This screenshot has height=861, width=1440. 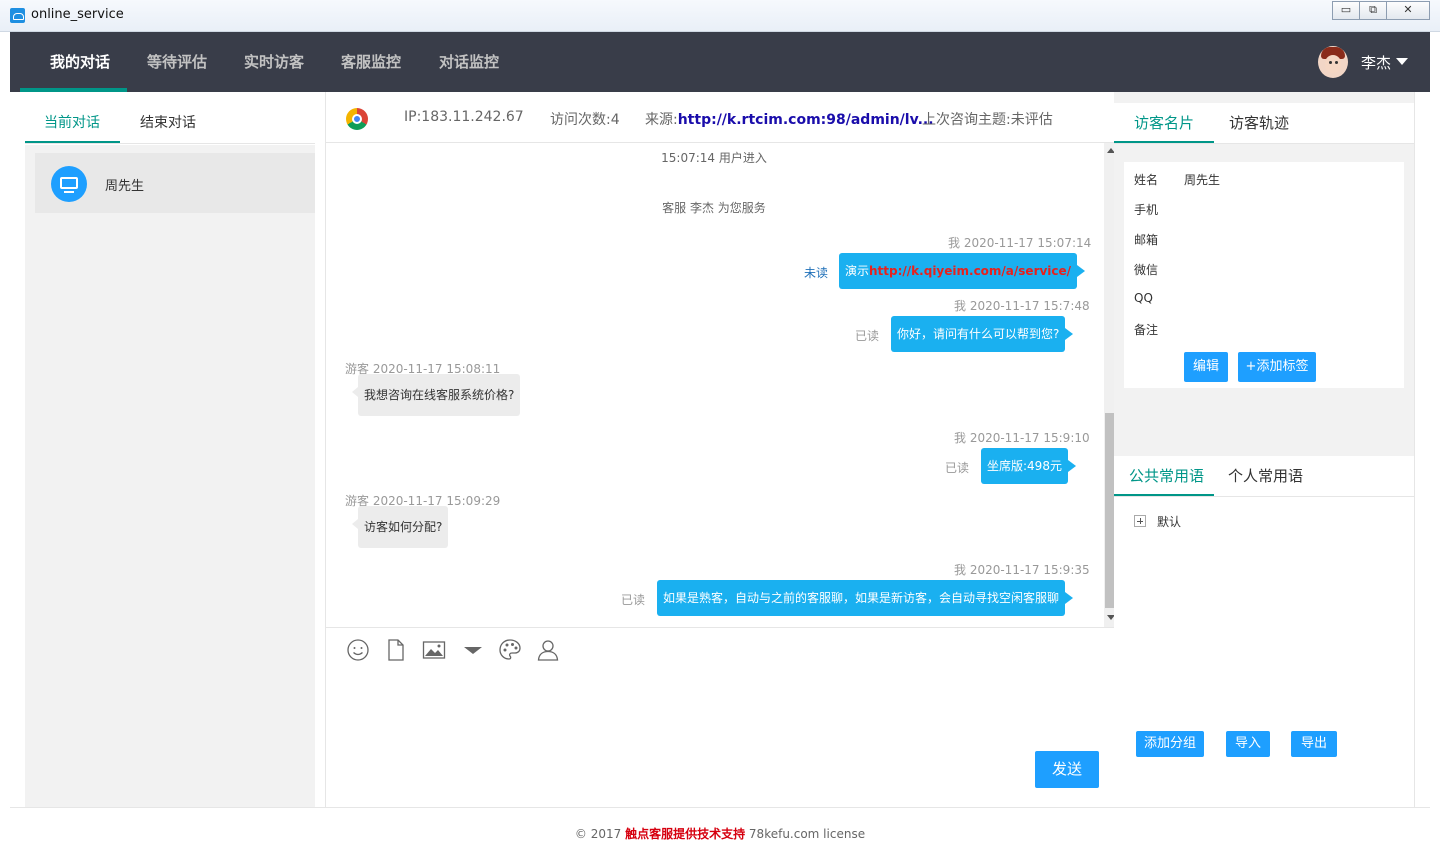 I want to click on tab-public-phrases: 公共常用语, so click(x=1166, y=476).